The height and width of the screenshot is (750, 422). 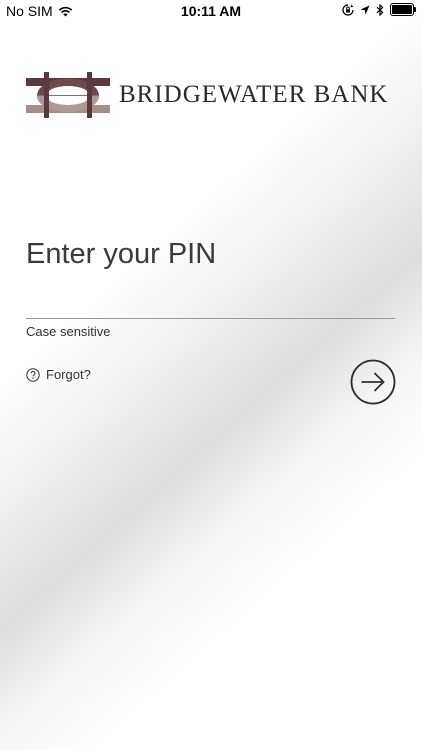 I want to click on bank-logo: BRIDGEWATER BANK, so click(x=207, y=95).